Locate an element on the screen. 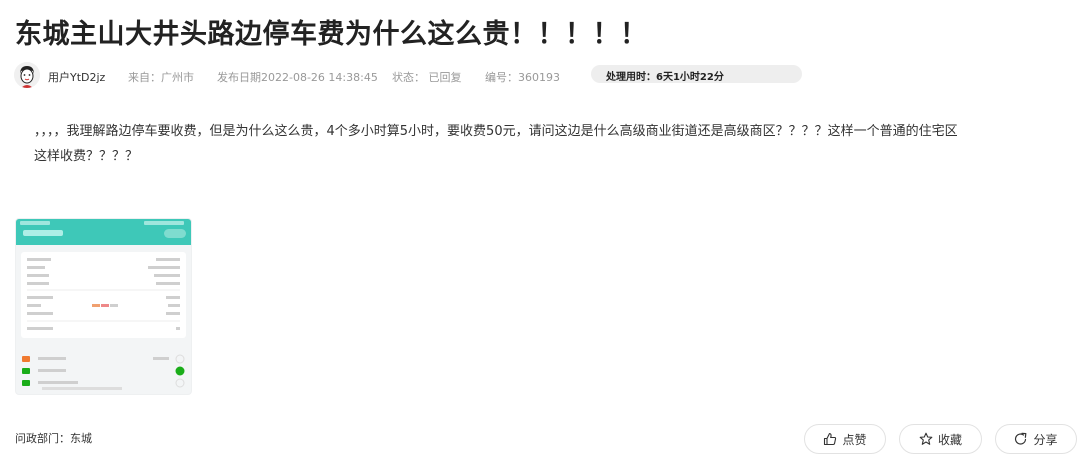  avatar is located at coordinates (27, 75).